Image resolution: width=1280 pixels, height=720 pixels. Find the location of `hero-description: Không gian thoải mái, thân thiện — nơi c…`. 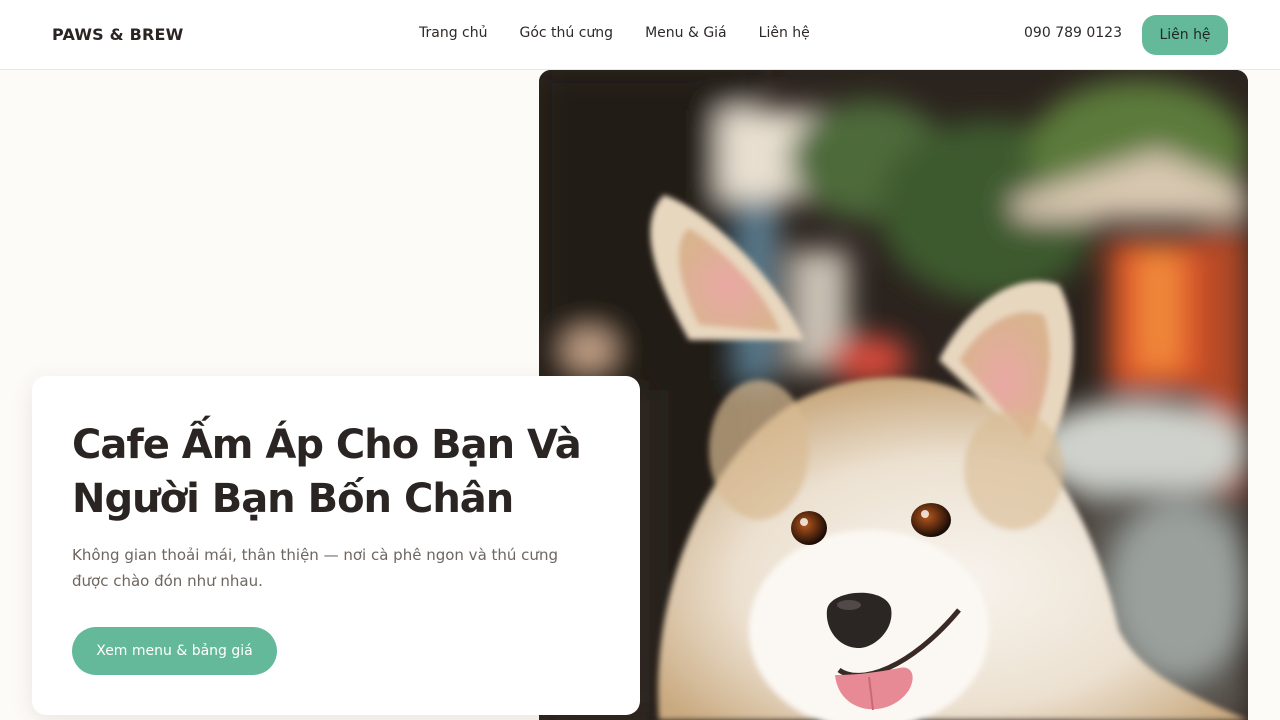

hero-description: Không gian thoải mái, thân thiện — nơi c… is located at coordinates (315, 568).